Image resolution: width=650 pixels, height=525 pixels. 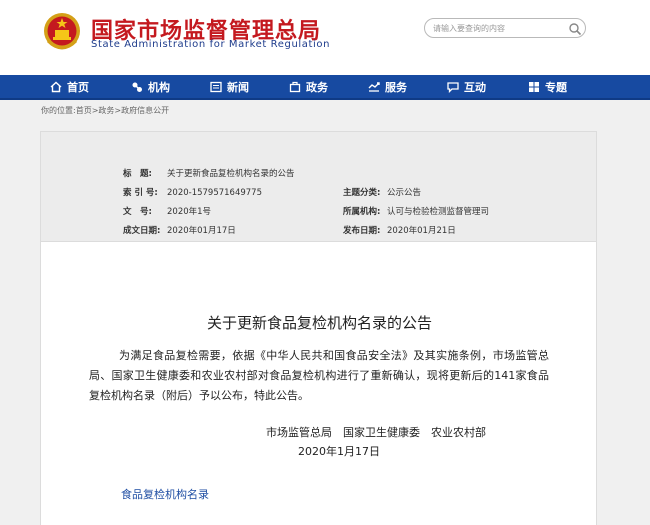 I want to click on meta-value: 2020年01月17日, so click(x=201, y=231).